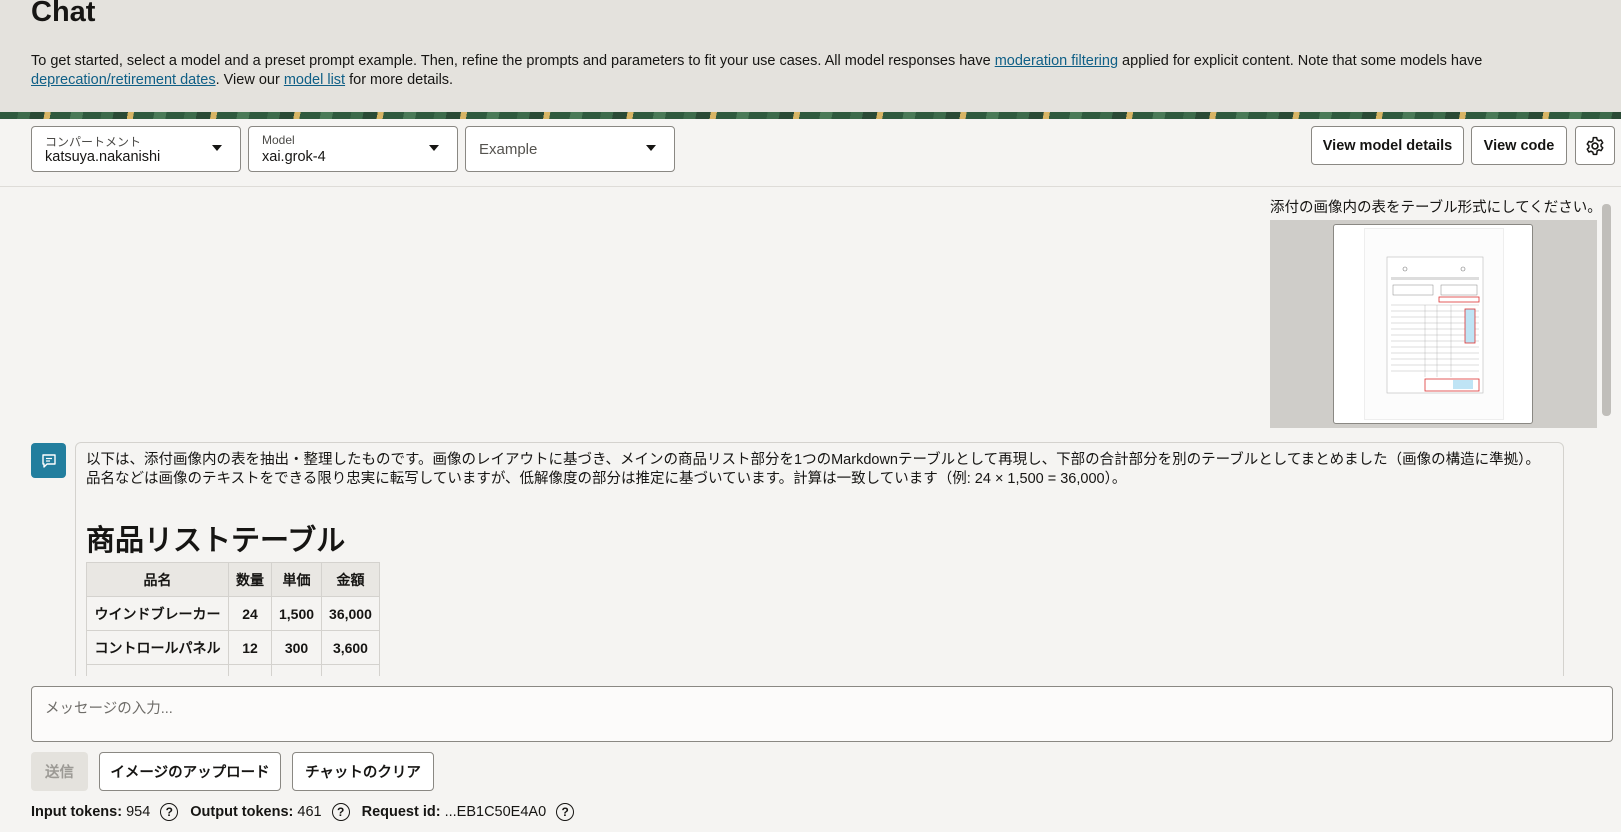 This screenshot has width=1621, height=832. I want to click on document-thumbnail, so click(1434, 324).